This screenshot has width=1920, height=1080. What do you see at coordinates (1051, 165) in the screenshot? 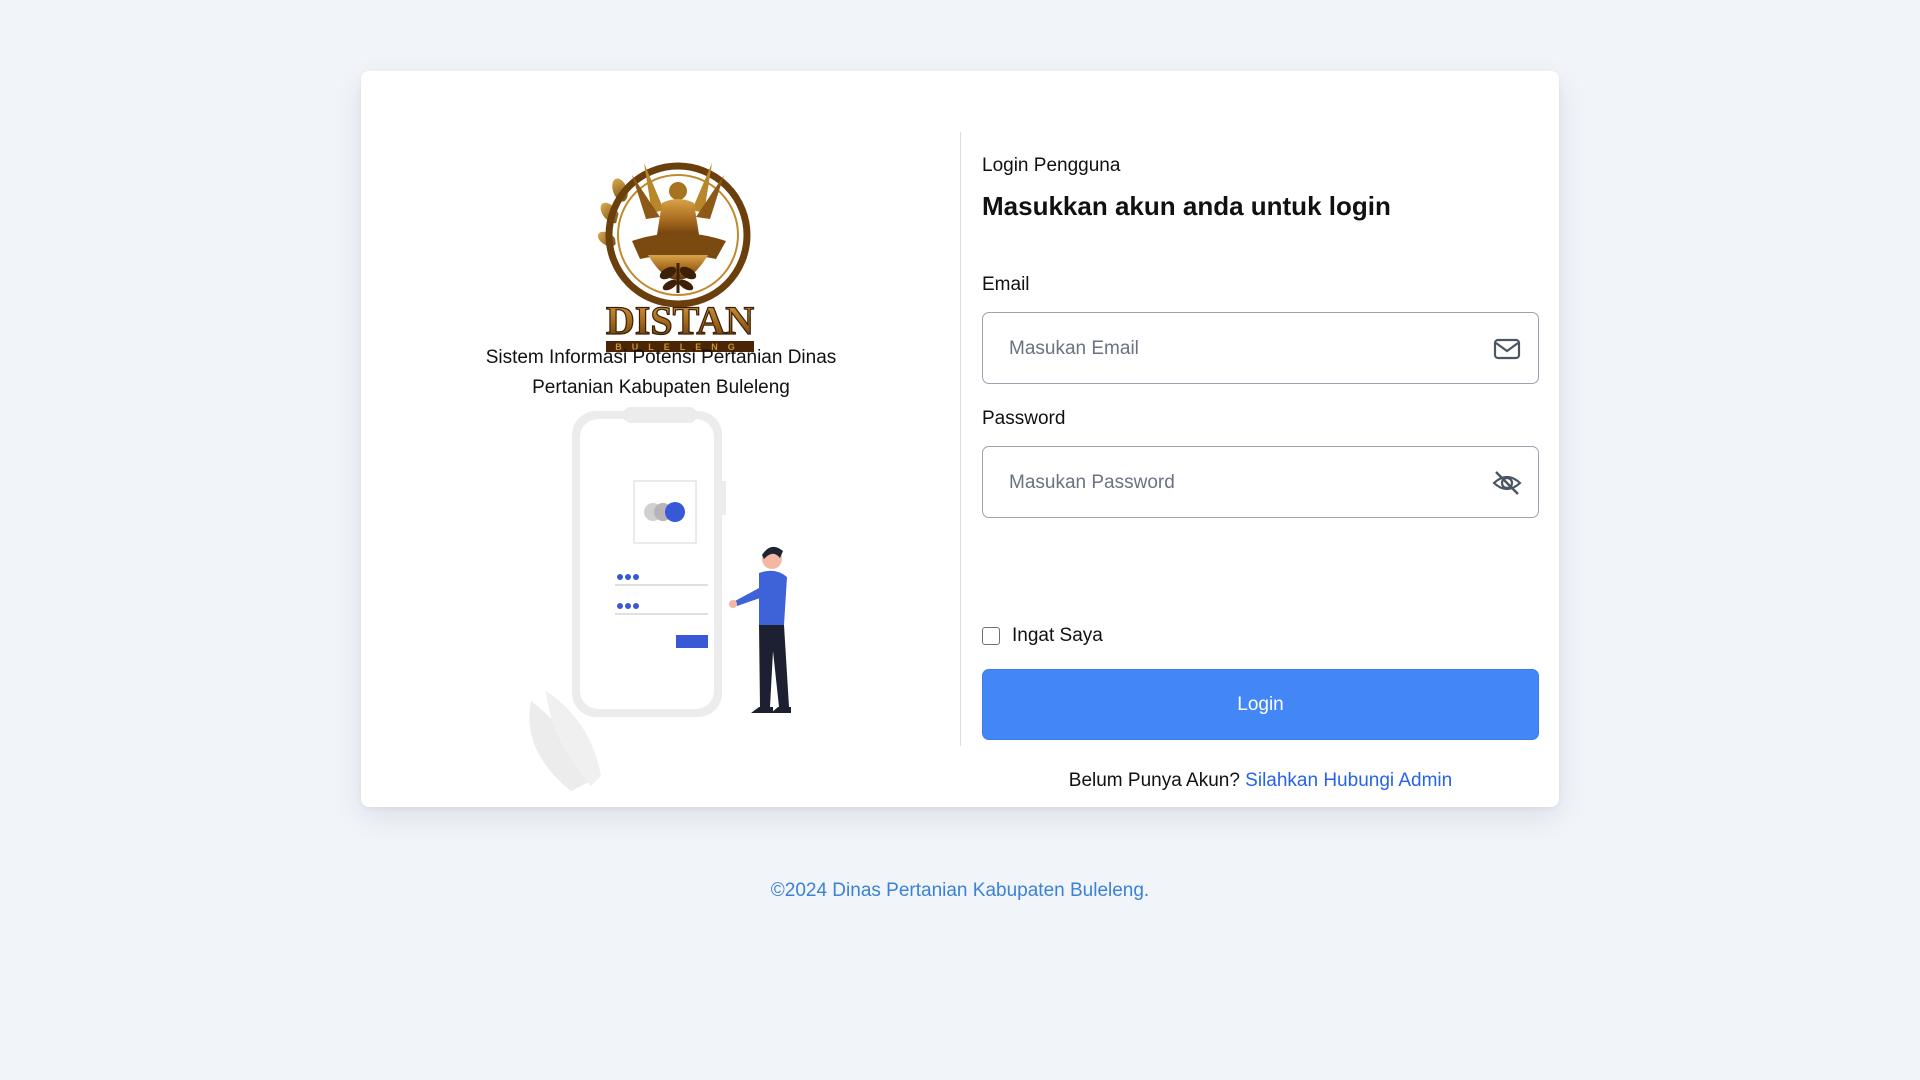
I see `form-pre-title: Login Pengguna` at bounding box center [1051, 165].